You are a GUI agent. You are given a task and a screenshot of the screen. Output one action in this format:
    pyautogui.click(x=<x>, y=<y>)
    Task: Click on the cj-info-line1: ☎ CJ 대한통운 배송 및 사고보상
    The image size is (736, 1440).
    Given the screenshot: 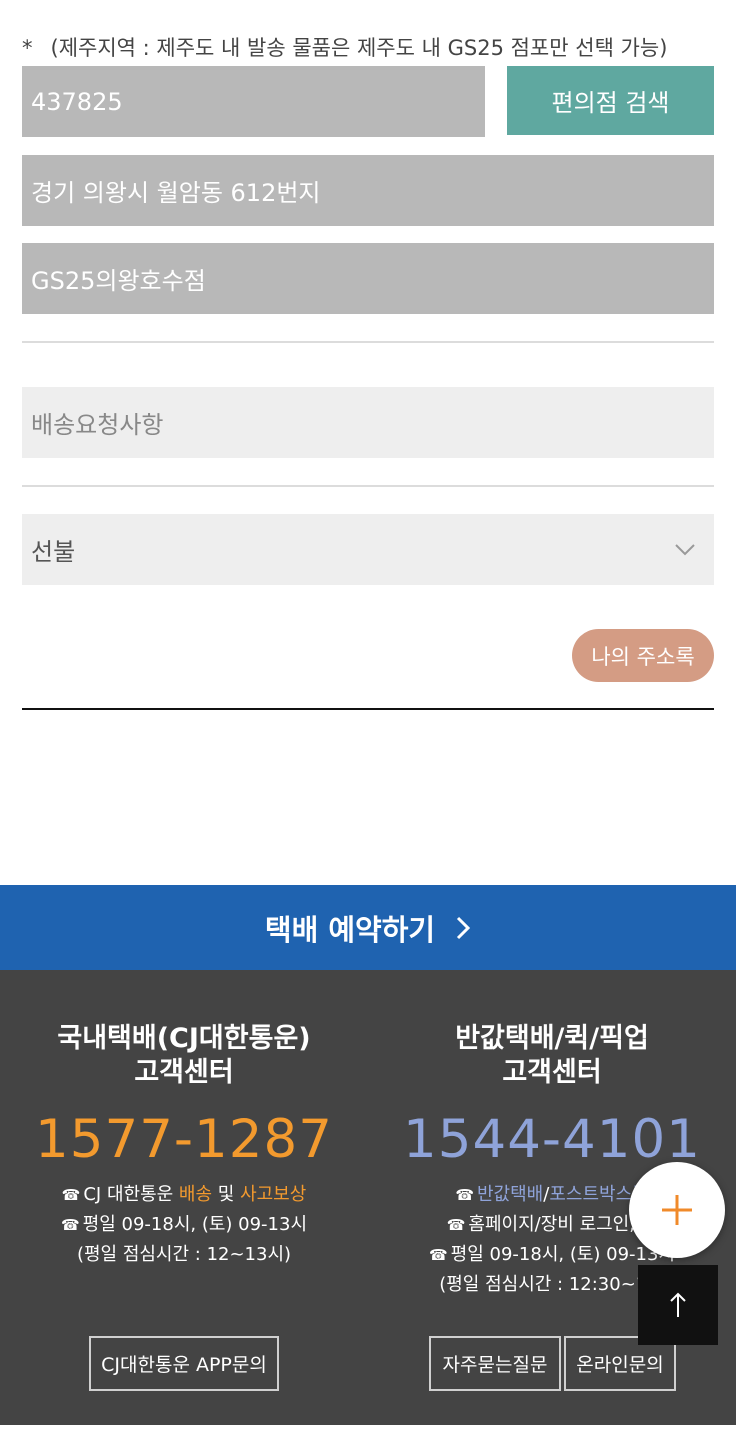 What is the action you would take?
    pyautogui.click(x=184, y=1195)
    